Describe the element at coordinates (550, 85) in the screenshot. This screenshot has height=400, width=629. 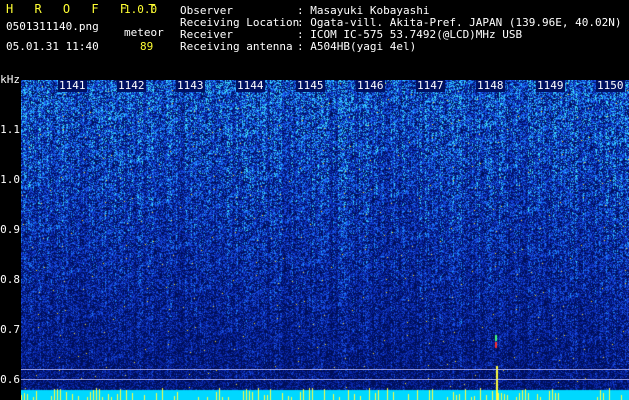
I see `minute-label: 1149` at that location.